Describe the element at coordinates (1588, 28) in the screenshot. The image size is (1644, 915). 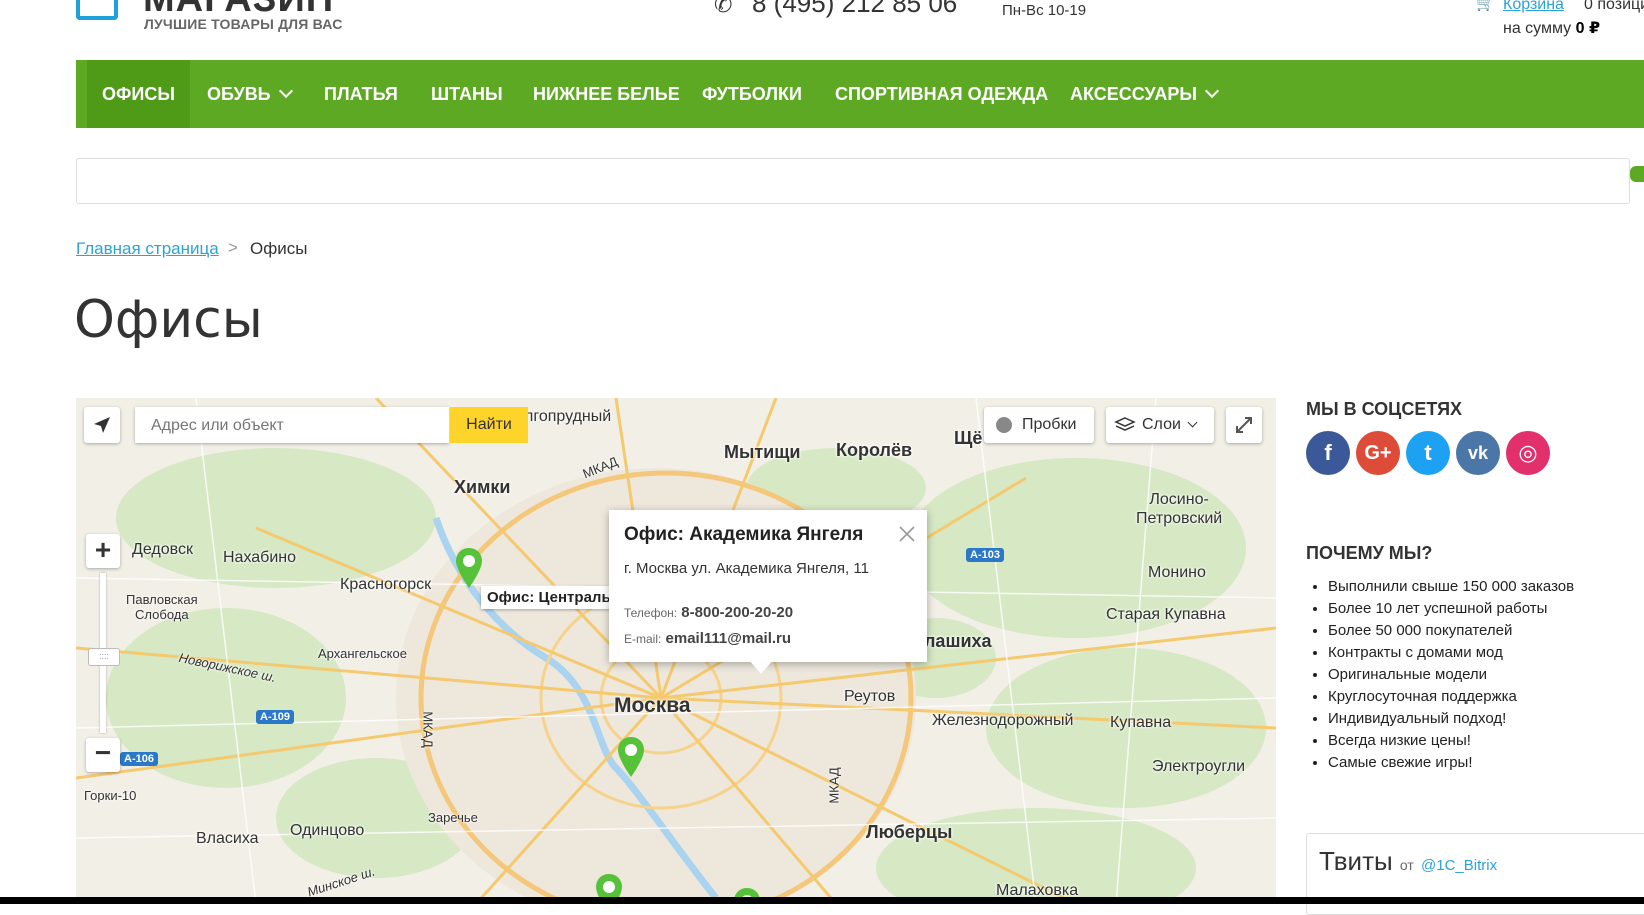
I see `cart-sum-value: 0 ₽` at that location.